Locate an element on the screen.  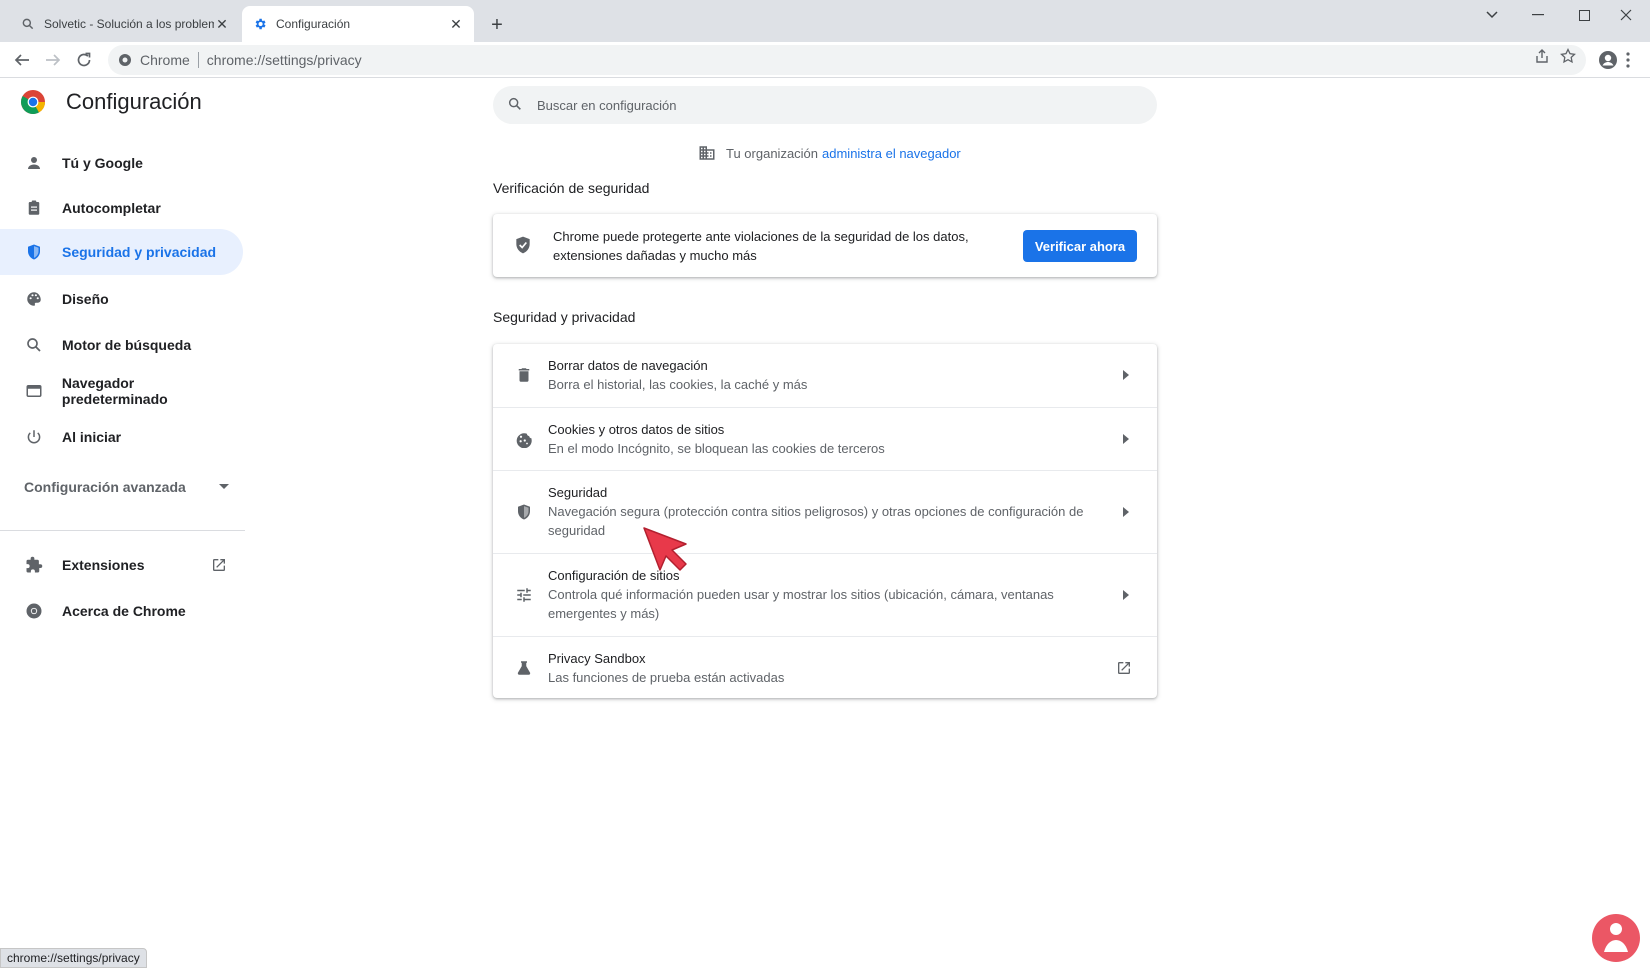
sidebar-item-seguridad-y-privacidad: Seguridad y privacidad is located at coordinates (121, 252).